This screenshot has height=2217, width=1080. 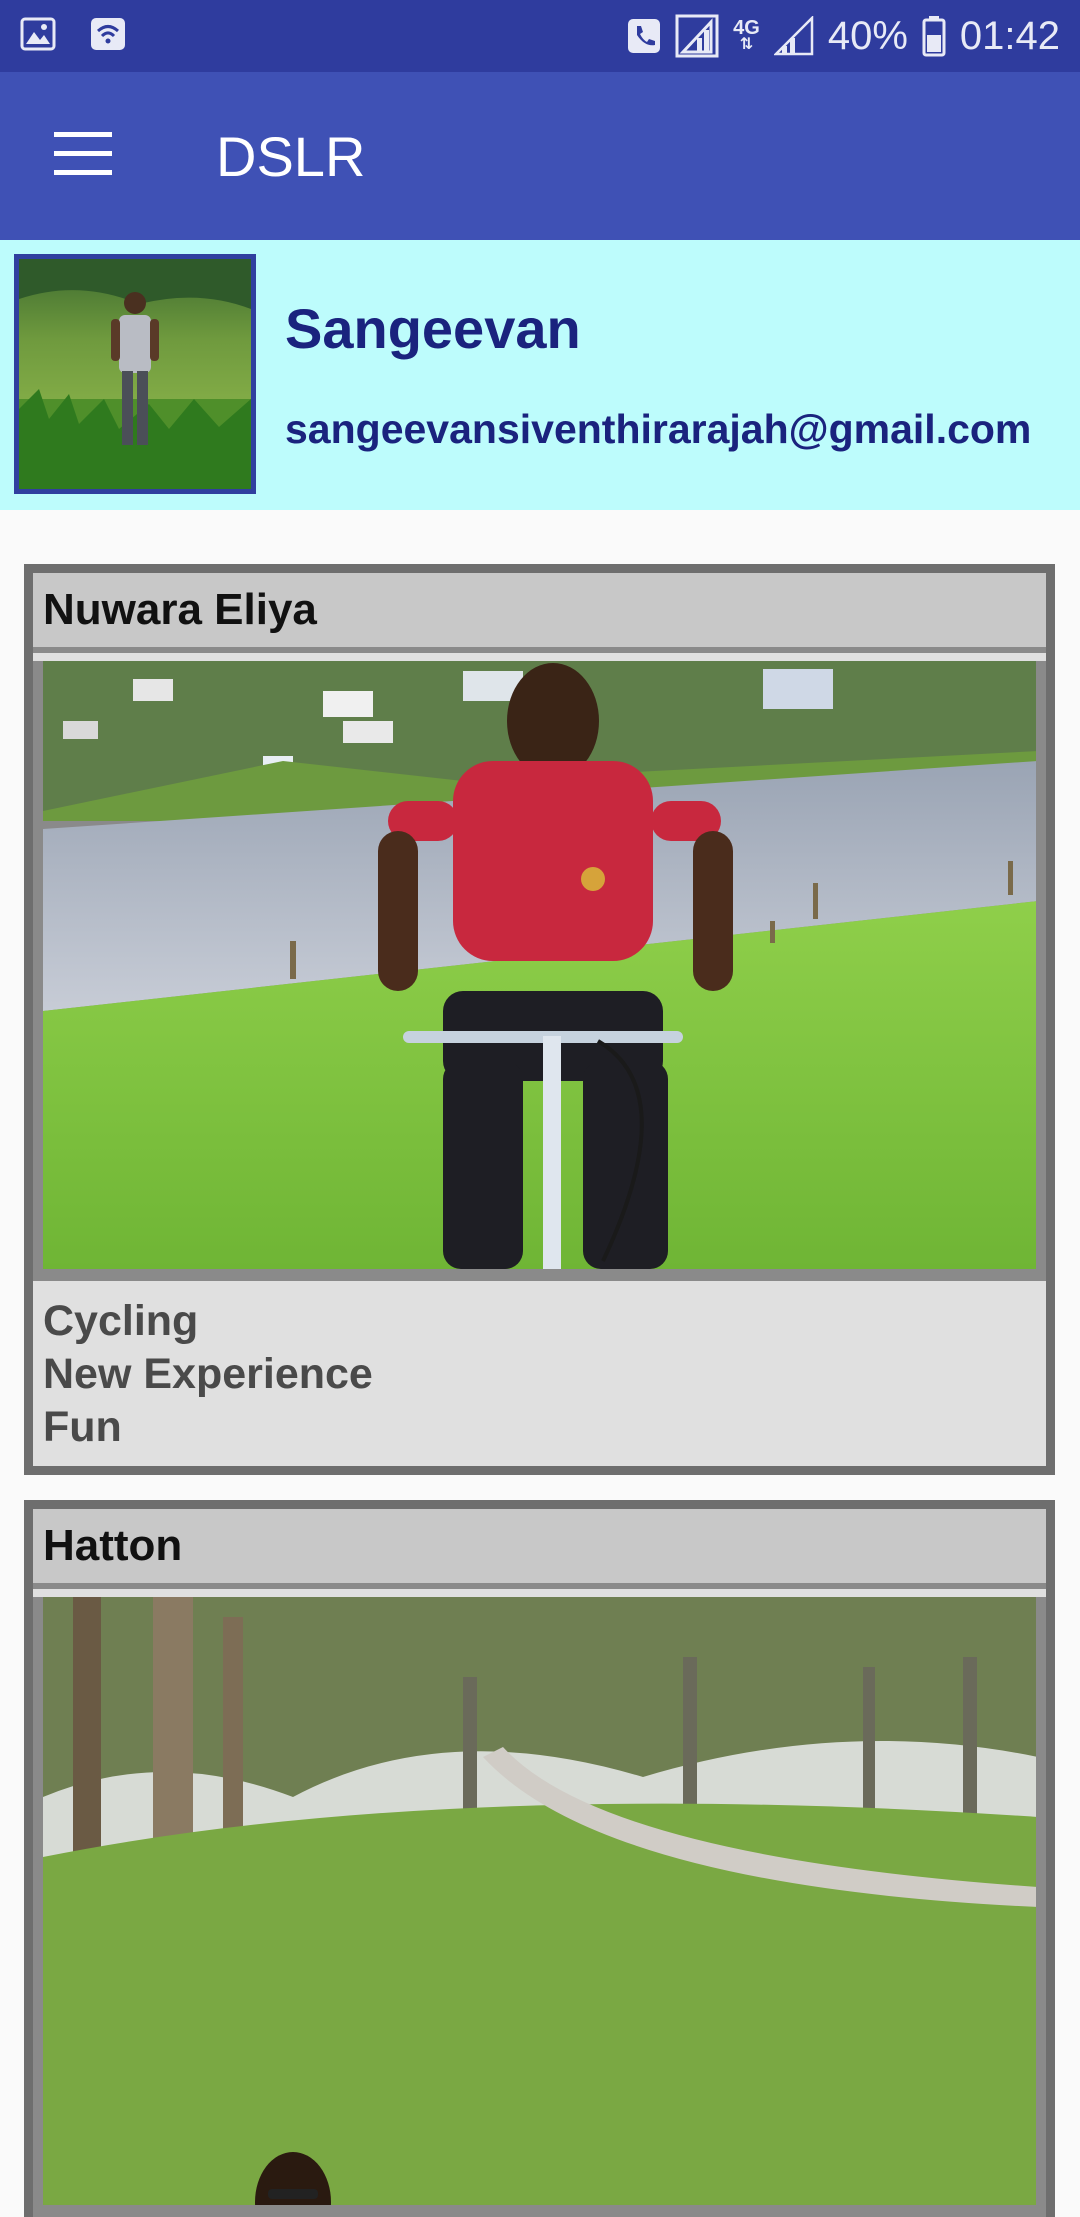 What do you see at coordinates (539, 613) in the screenshot?
I see `post-location: Nuwara Eliya` at bounding box center [539, 613].